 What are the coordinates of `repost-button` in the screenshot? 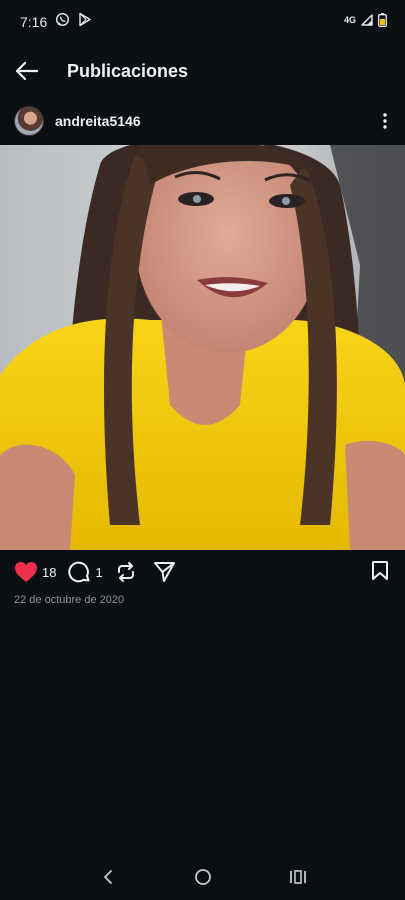 It's located at (126, 572).